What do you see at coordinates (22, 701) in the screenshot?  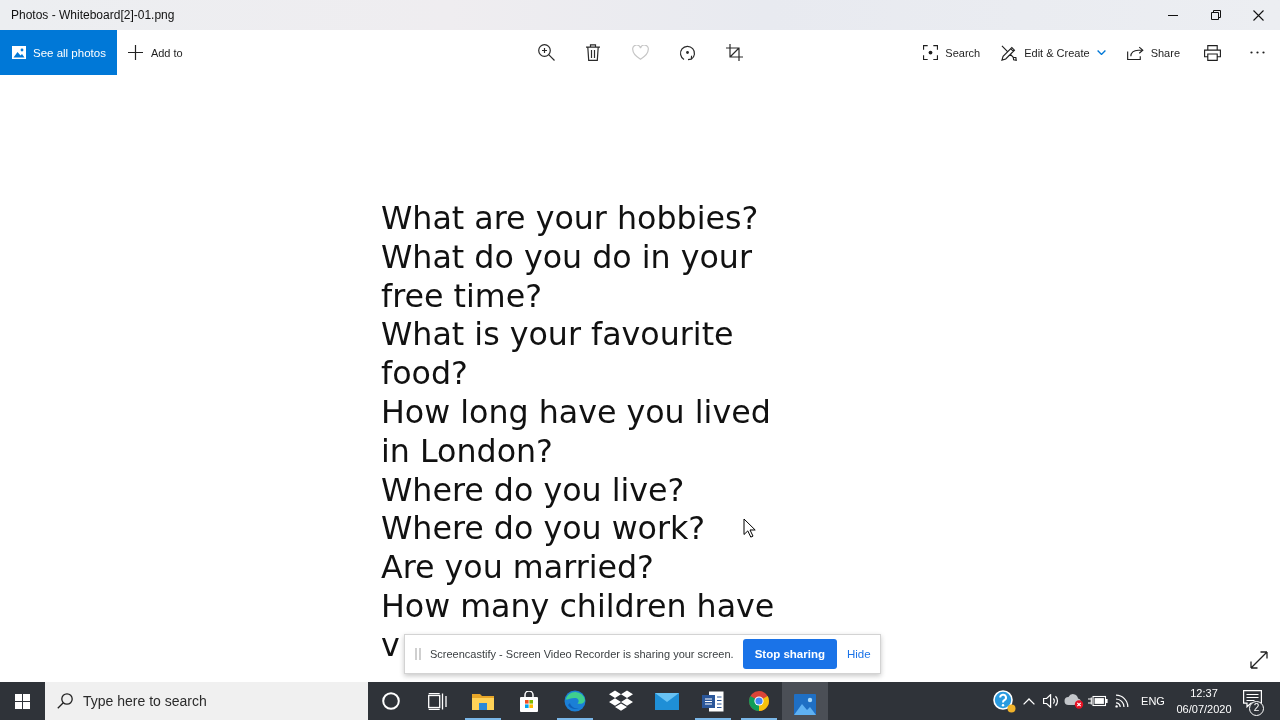 I see `windows-logo-icon` at bounding box center [22, 701].